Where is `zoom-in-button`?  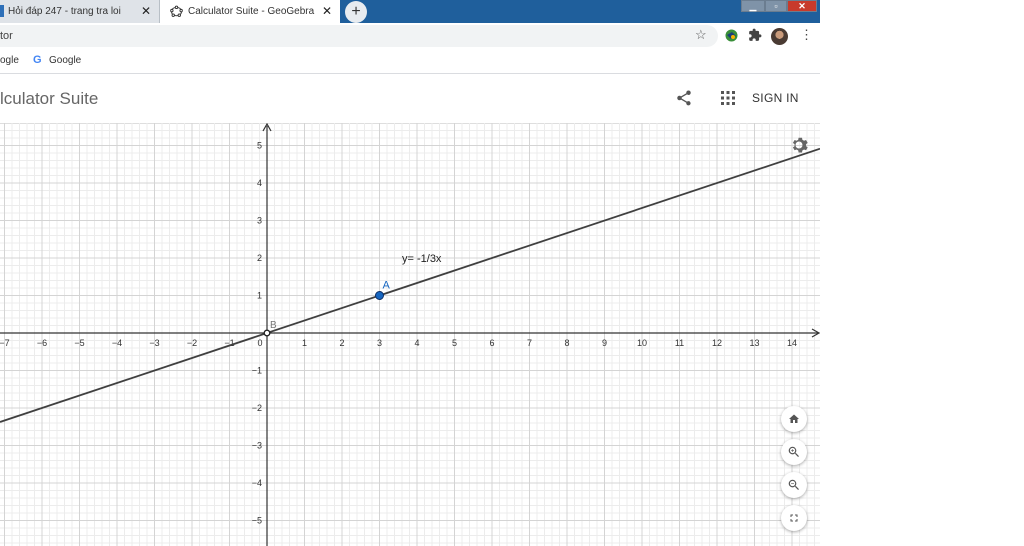 zoom-in-button is located at coordinates (794, 452).